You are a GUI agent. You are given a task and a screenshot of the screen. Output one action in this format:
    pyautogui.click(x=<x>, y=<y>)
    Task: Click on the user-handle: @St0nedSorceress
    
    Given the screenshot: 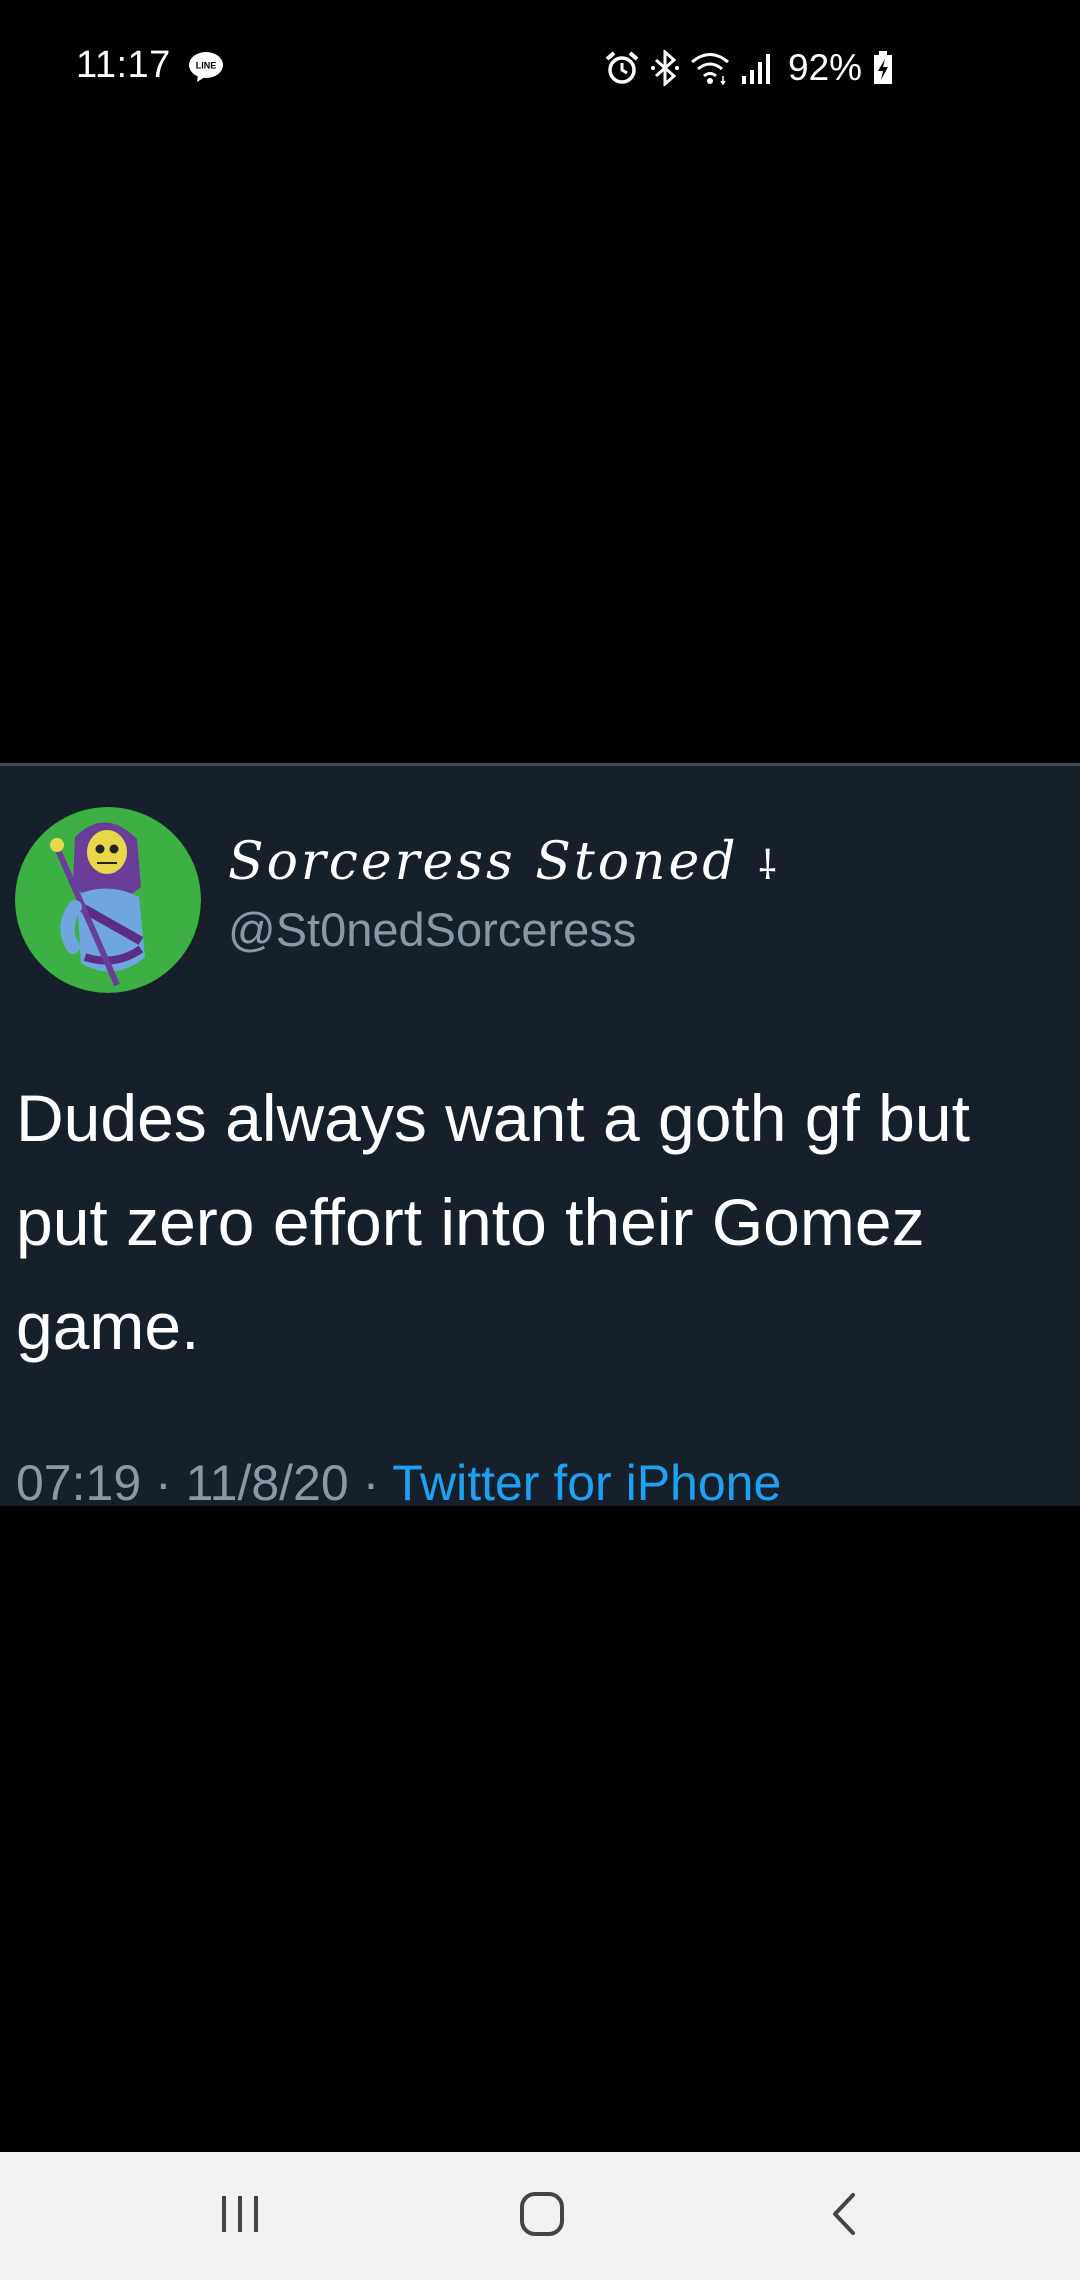 What is the action you would take?
    pyautogui.click(x=432, y=929)
    